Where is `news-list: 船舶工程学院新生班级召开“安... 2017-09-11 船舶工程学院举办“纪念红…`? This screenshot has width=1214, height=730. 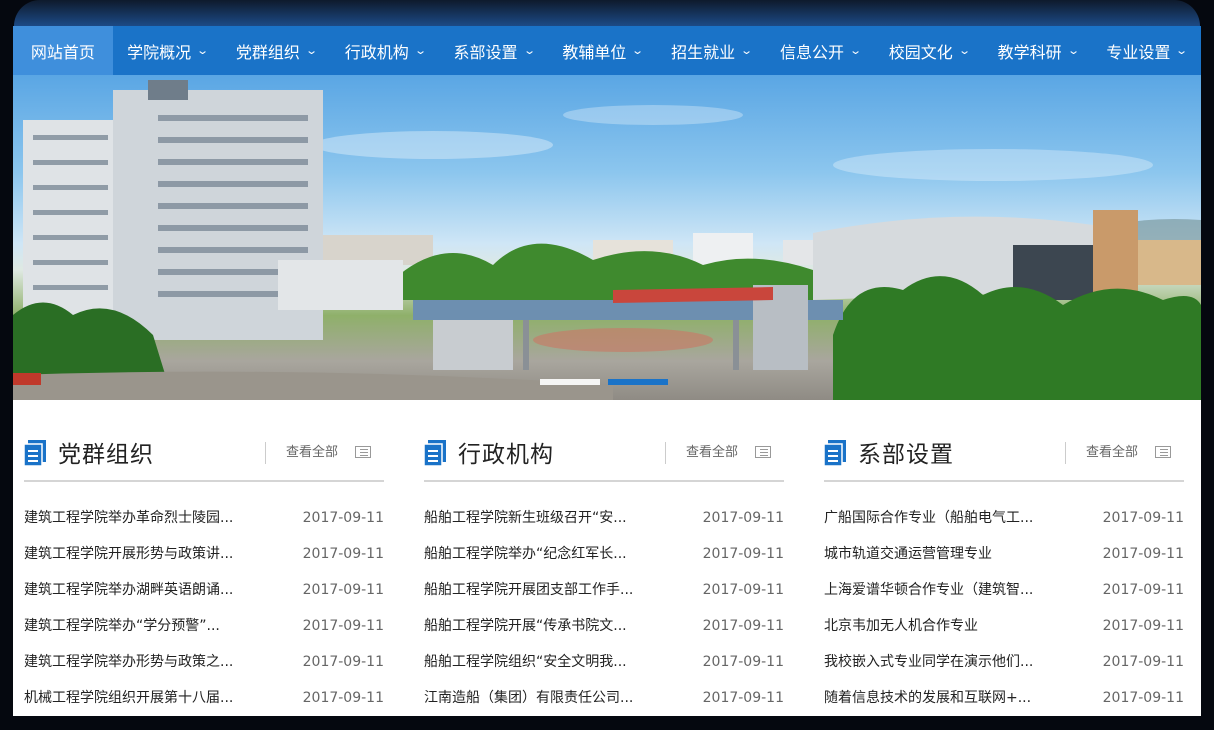
news-list: 船舶工程学院新生班级召开“安... 2017-09-11 船舶工程学院举办“纪念红… is located at coordinates (604, 608).